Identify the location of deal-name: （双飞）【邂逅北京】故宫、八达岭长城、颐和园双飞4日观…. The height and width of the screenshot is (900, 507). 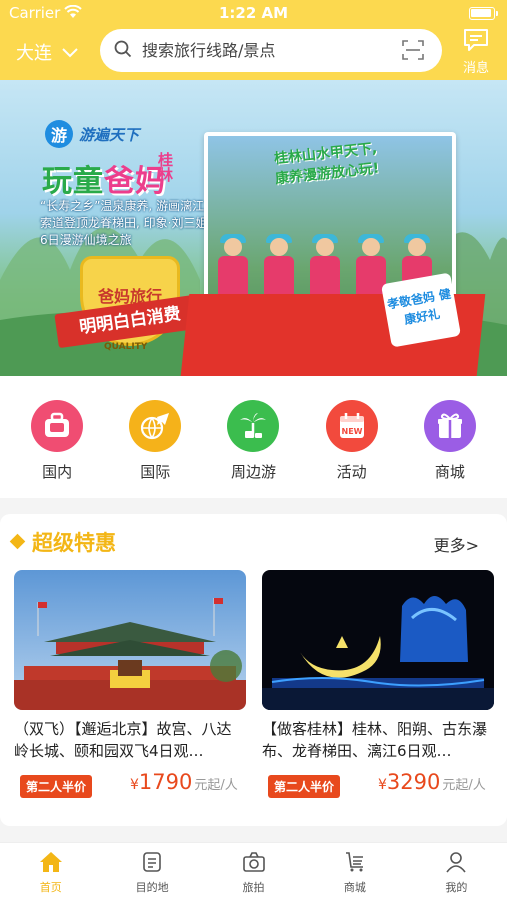
(123, 740).